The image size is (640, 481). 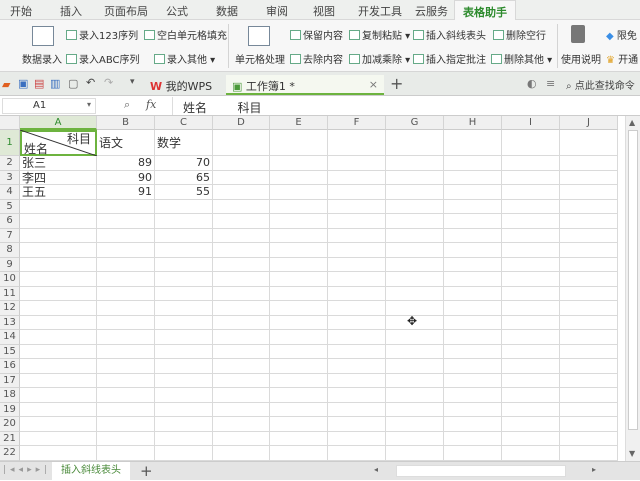 I want to click on fx-button: fx, so click(x=151, y=104).